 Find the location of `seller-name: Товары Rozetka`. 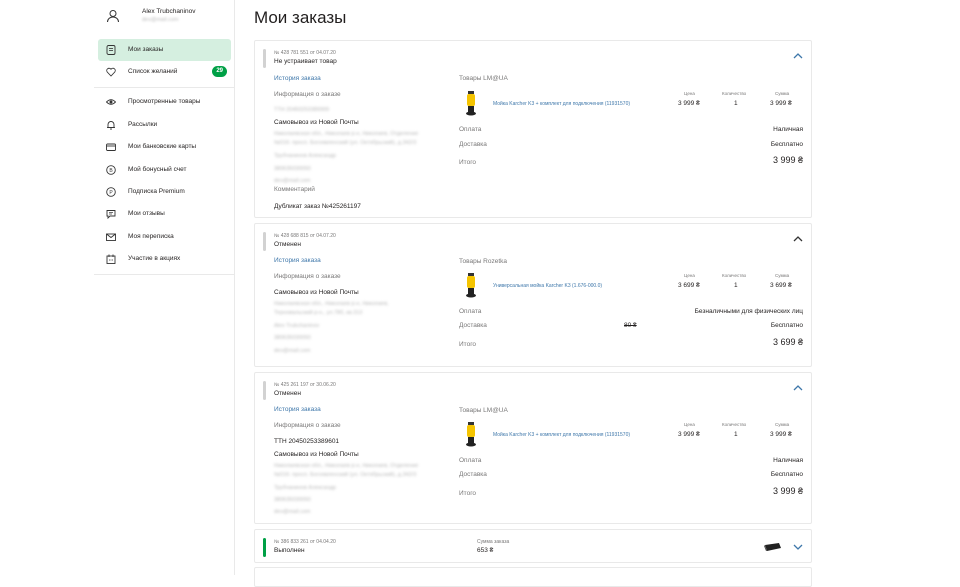

seller-name: Товары Rozetka is located at coordinates (483, 261).